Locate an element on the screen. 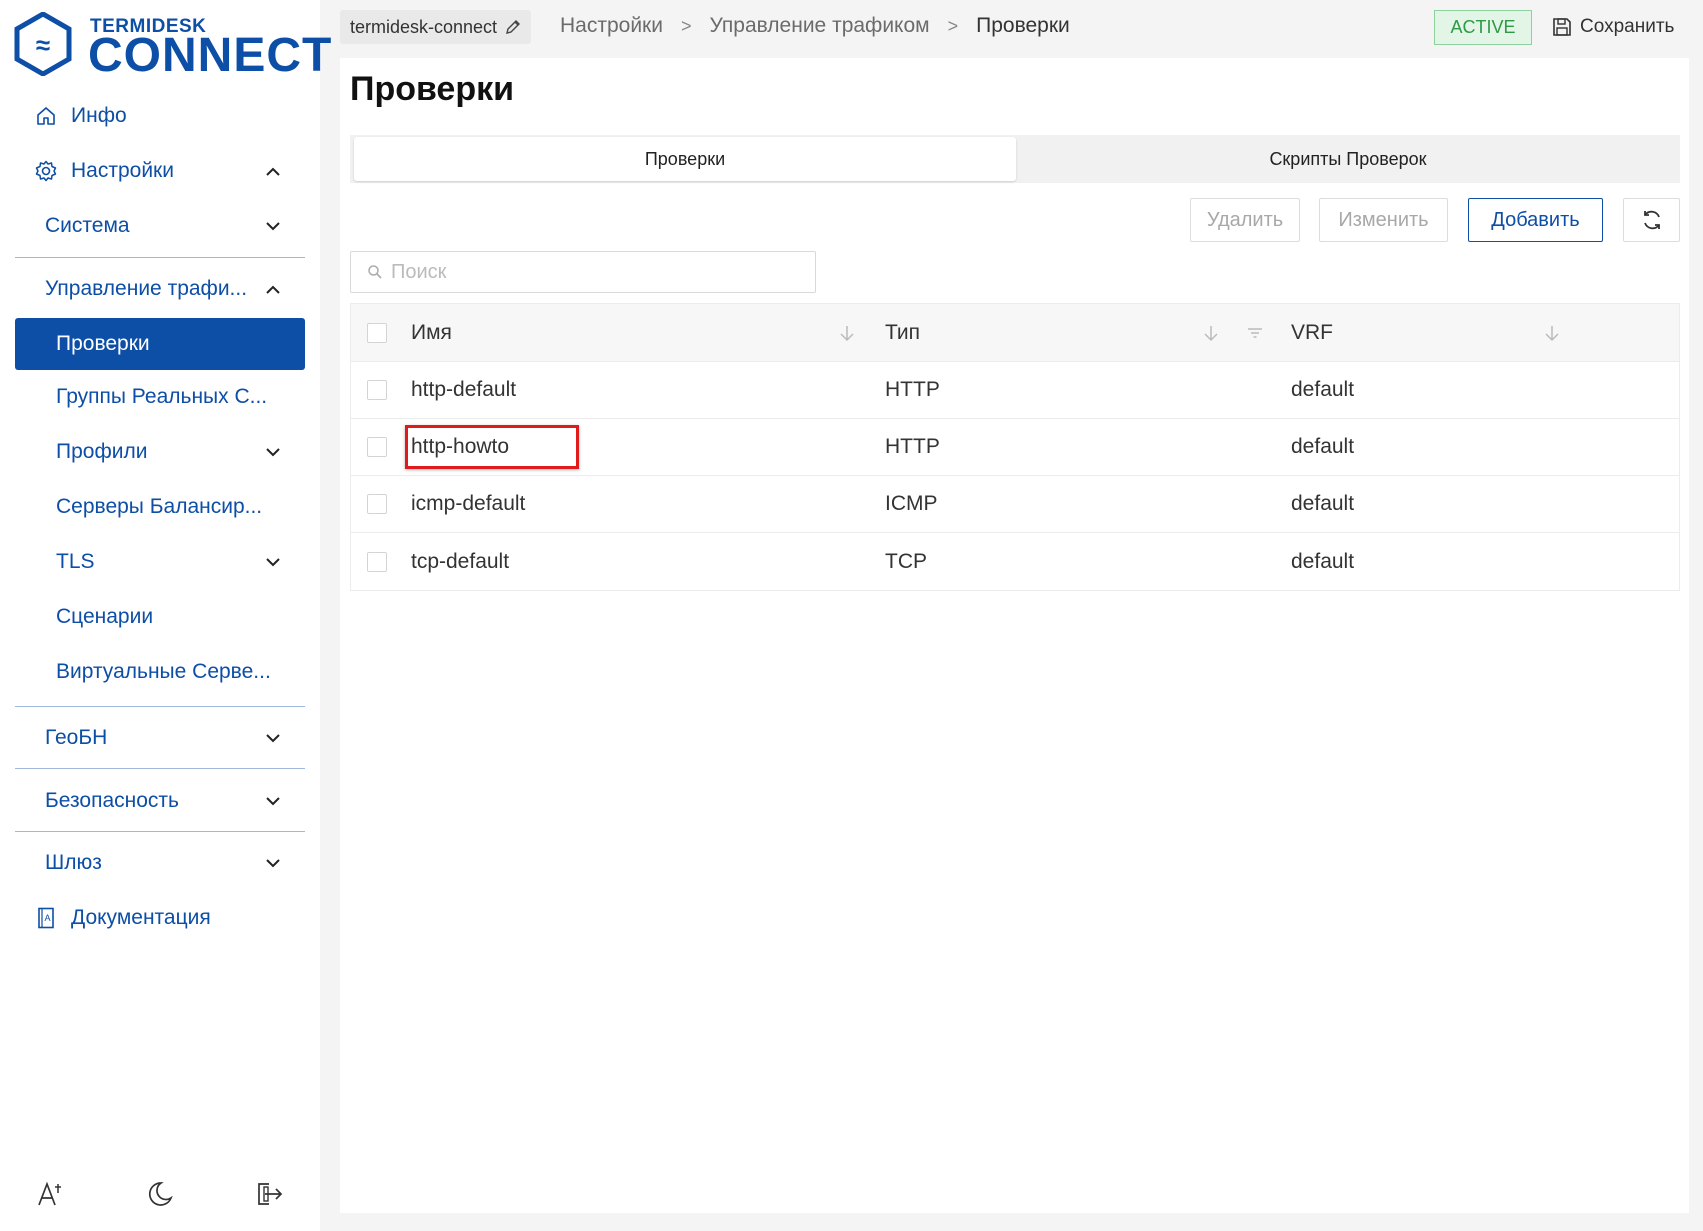 This screenshot has width=1703, height=1231. pencil-icon is located at coordinates (513, 27).